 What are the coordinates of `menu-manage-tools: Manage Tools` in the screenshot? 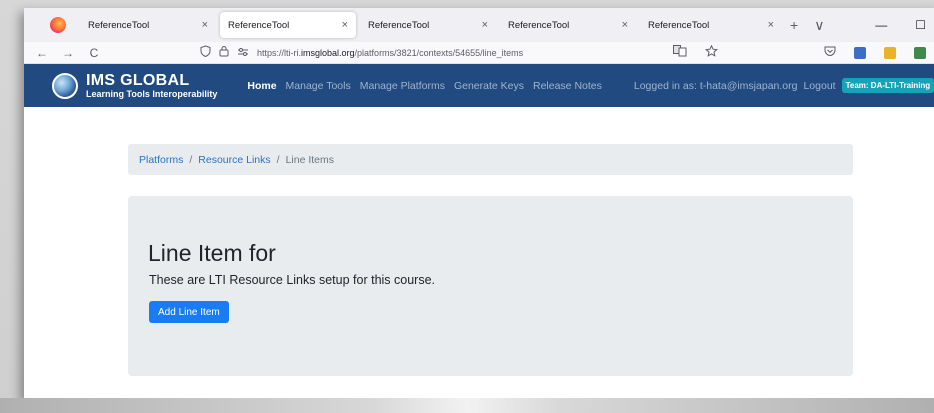 It's located at (318, 86).